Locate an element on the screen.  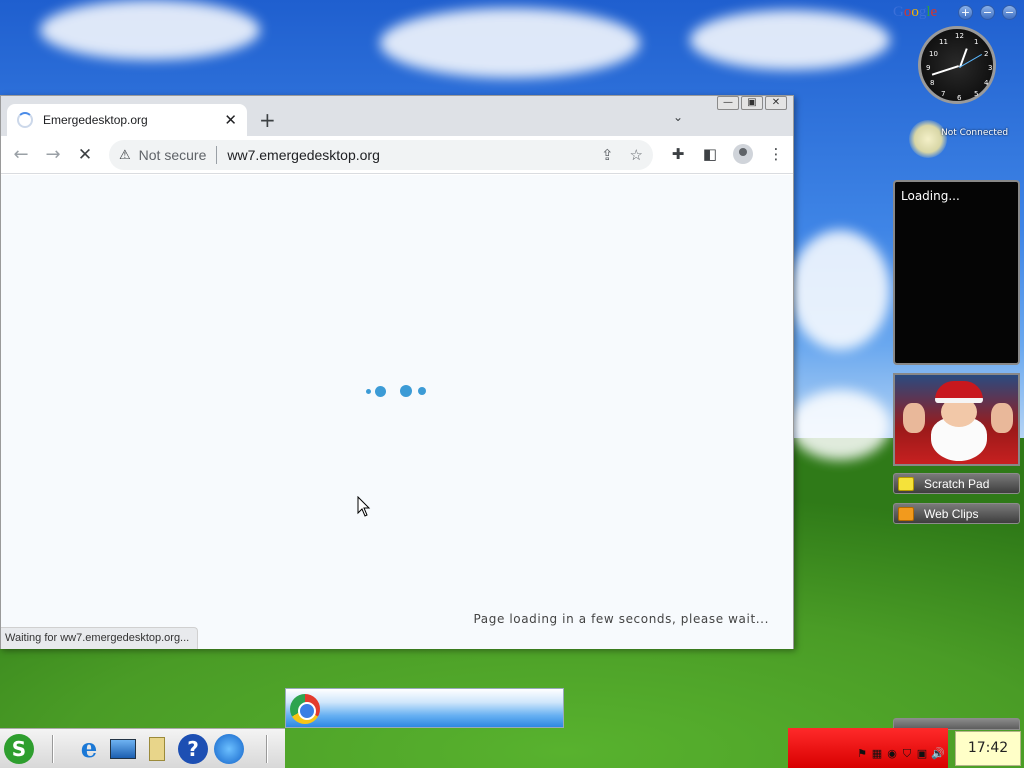
tab-emergedesktop: Emergedesktop.org ✕ is located at coordinates (127, 120).